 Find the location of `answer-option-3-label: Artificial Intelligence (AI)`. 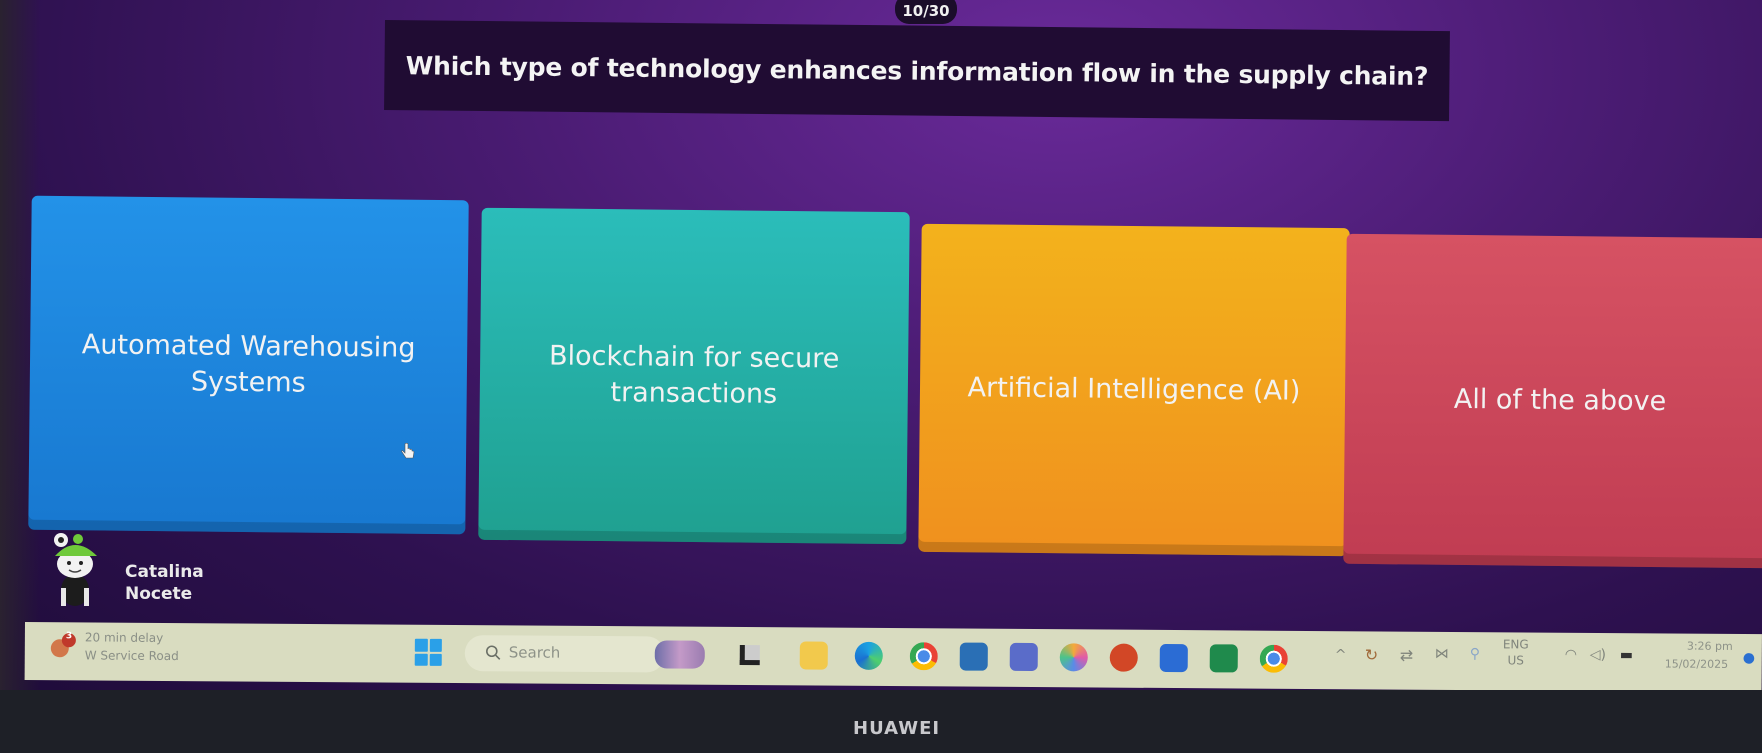

answer-option-3-label: Artificial Intelligence (AI) is located at coordinates (1134, 389).